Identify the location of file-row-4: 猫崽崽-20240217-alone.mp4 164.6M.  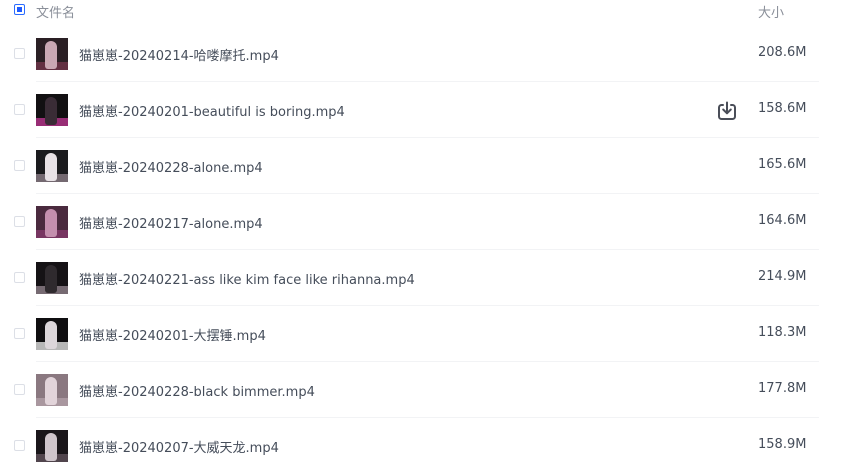
(424, 222).